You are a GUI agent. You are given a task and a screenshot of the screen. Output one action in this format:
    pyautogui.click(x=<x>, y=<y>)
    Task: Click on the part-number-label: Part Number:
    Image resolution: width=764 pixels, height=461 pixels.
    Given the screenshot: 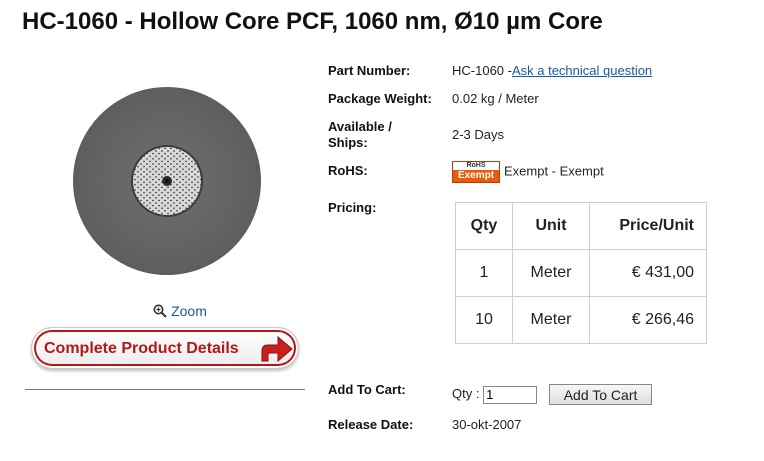 What is the action you would take?
    pyautogui.click(x=369, y=70)
    